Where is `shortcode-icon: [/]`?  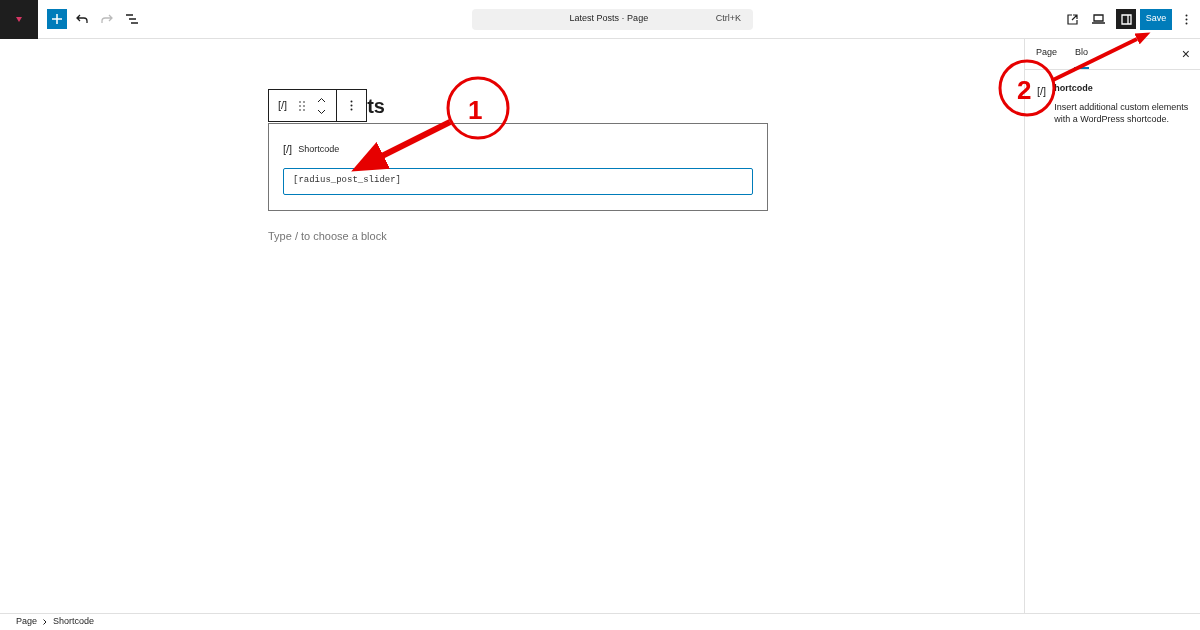 shortcode-icon: [/] is located at coordinates (288, 149).